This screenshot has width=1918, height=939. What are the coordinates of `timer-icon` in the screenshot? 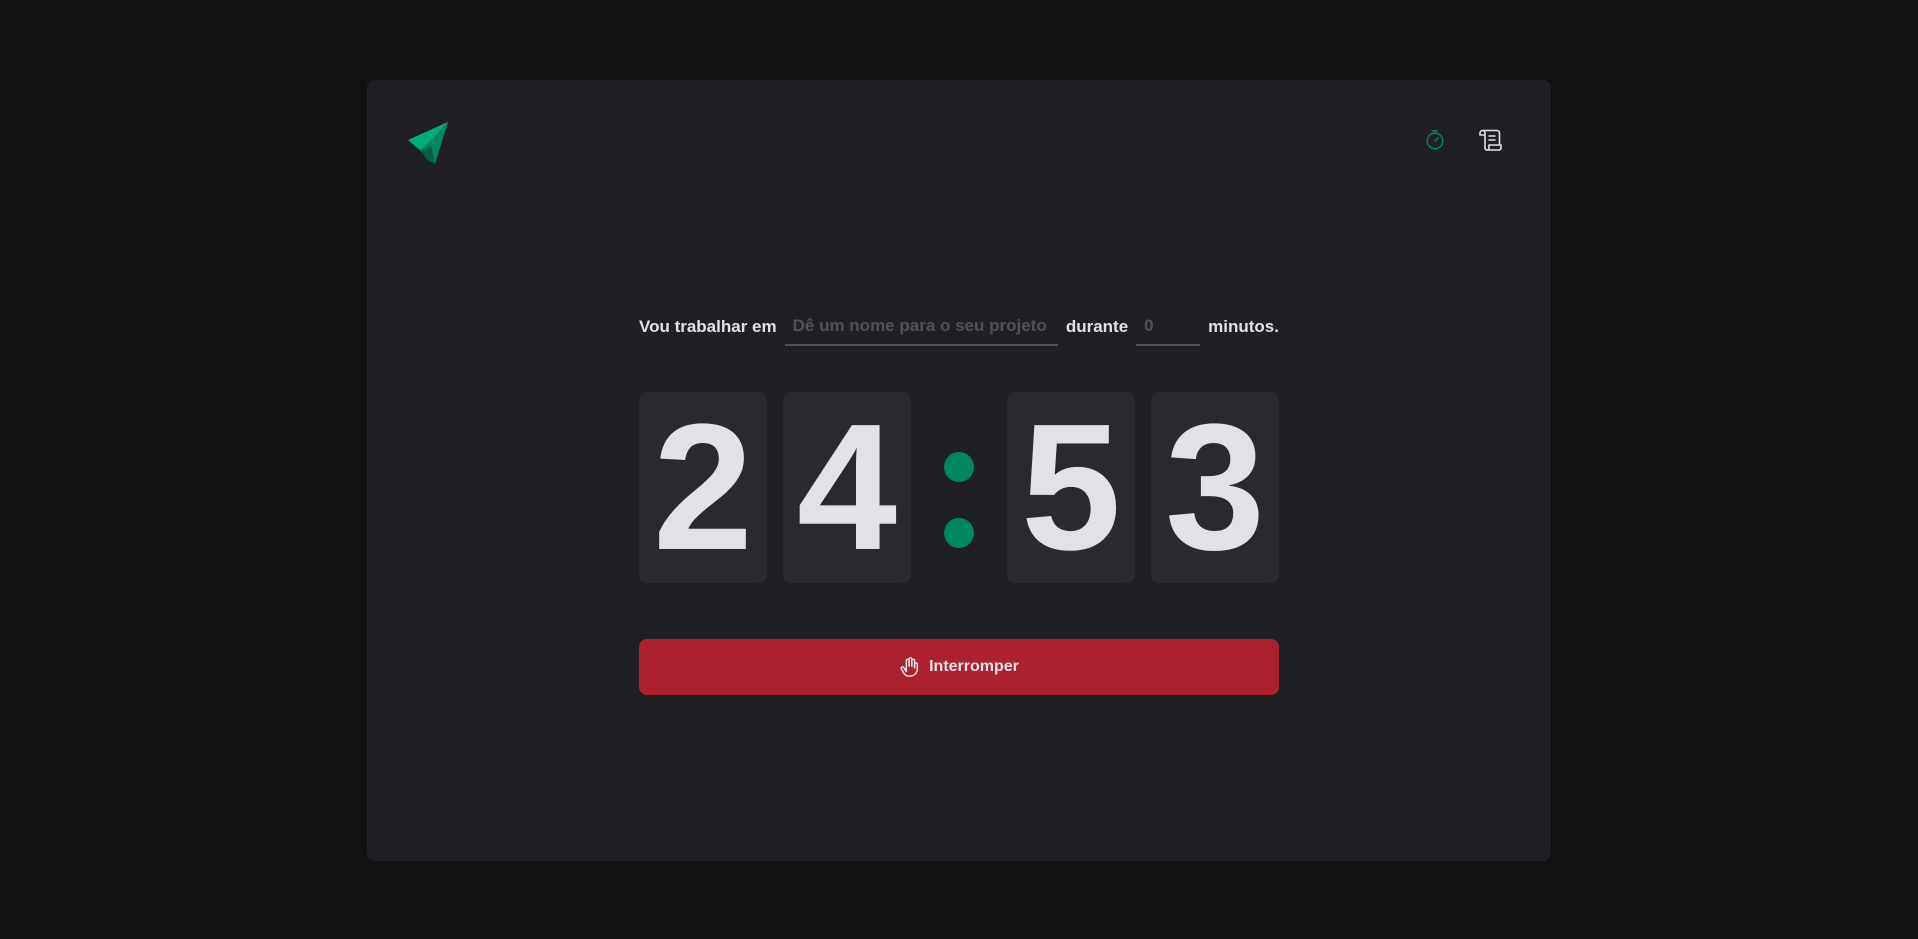 It's located at (1435, 140).